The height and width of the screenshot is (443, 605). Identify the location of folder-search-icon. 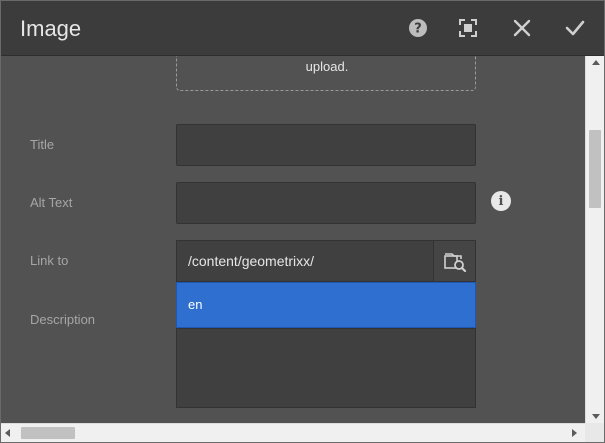
(454, 262).